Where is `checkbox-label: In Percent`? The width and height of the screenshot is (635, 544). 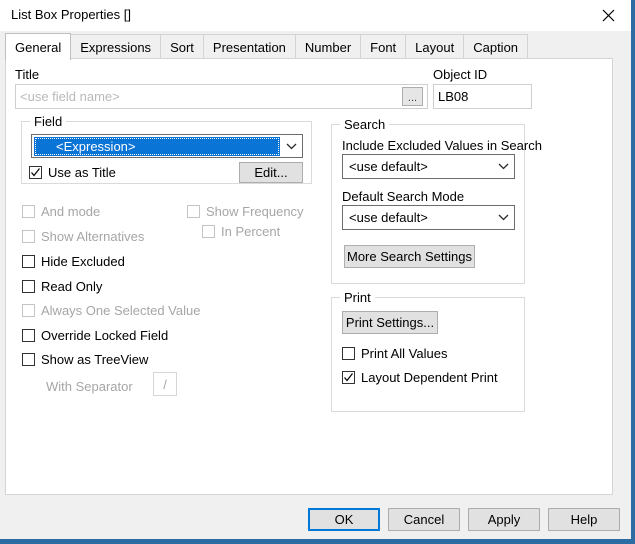
checkbox-label: In Percent is located at coordinates (251, 231).